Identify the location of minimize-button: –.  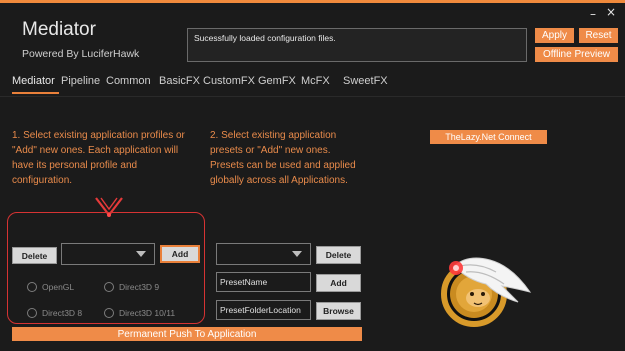
(593, 14).